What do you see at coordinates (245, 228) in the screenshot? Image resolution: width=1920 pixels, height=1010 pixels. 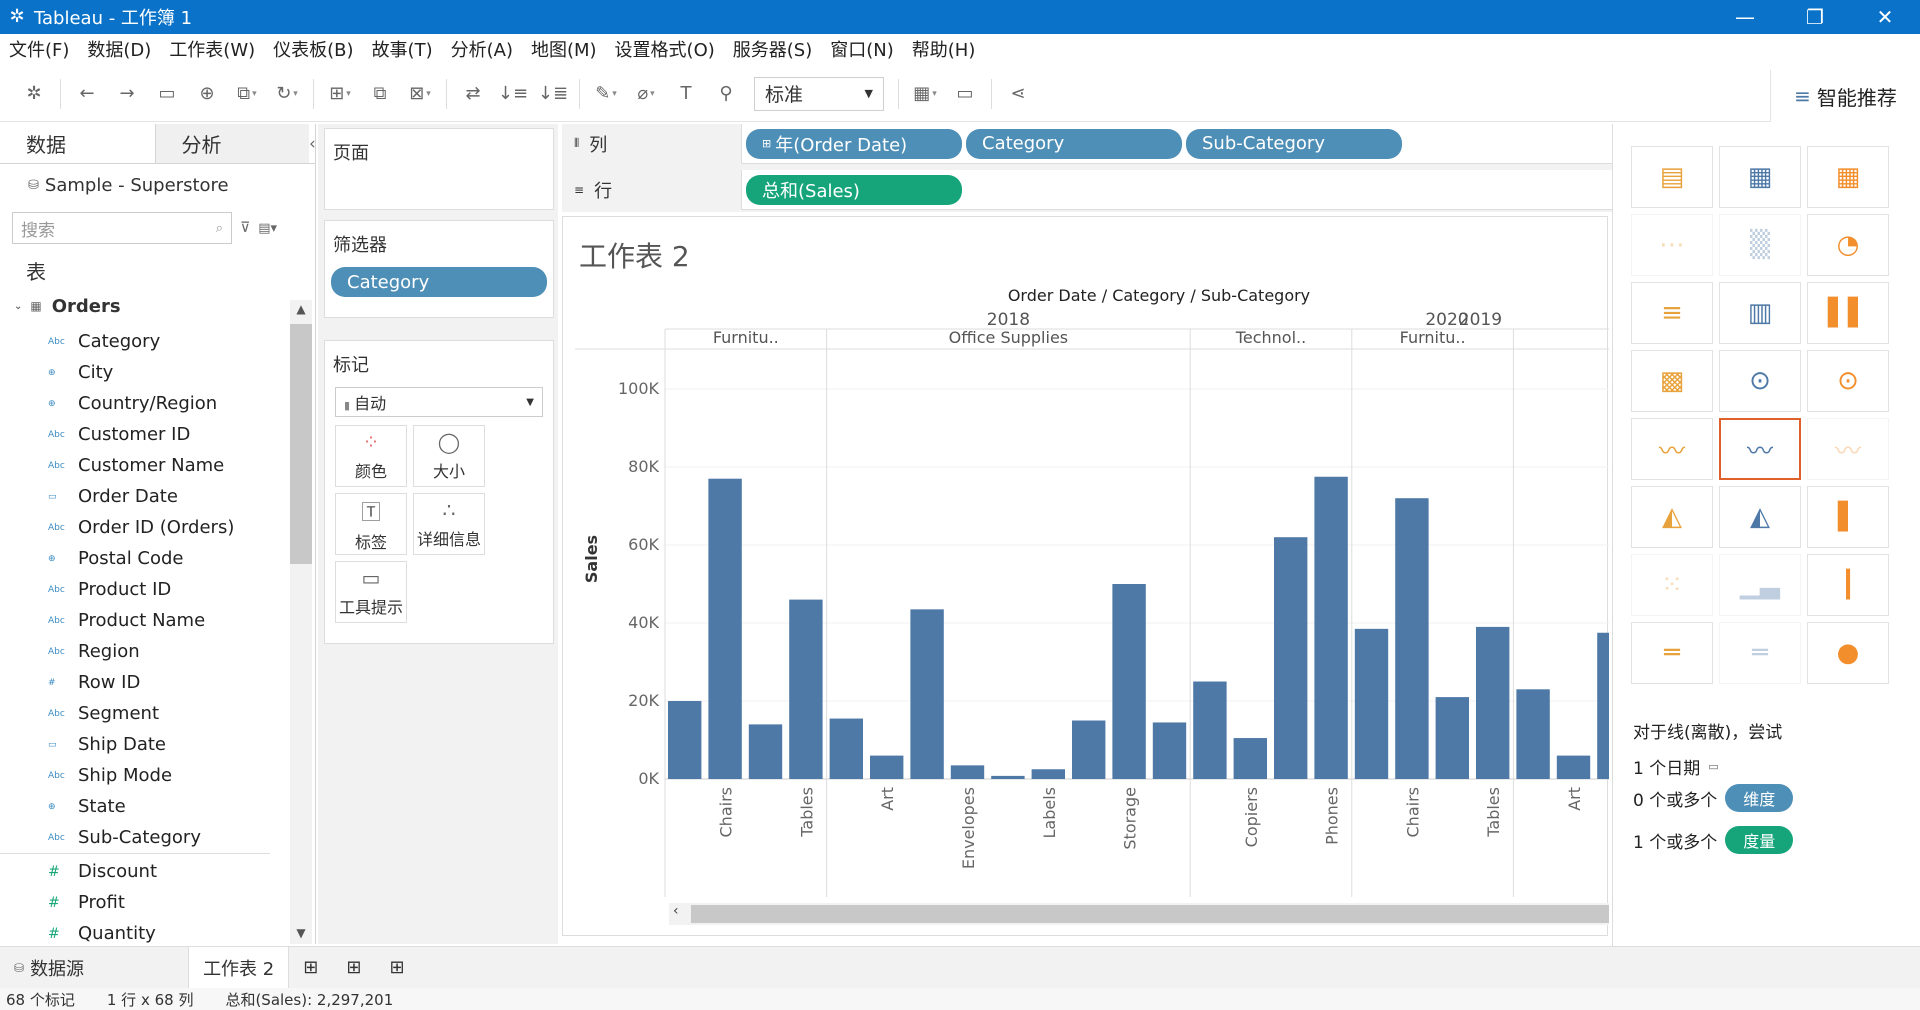 I see `filter-icon: ⊽` at bounding box center [245, 228].